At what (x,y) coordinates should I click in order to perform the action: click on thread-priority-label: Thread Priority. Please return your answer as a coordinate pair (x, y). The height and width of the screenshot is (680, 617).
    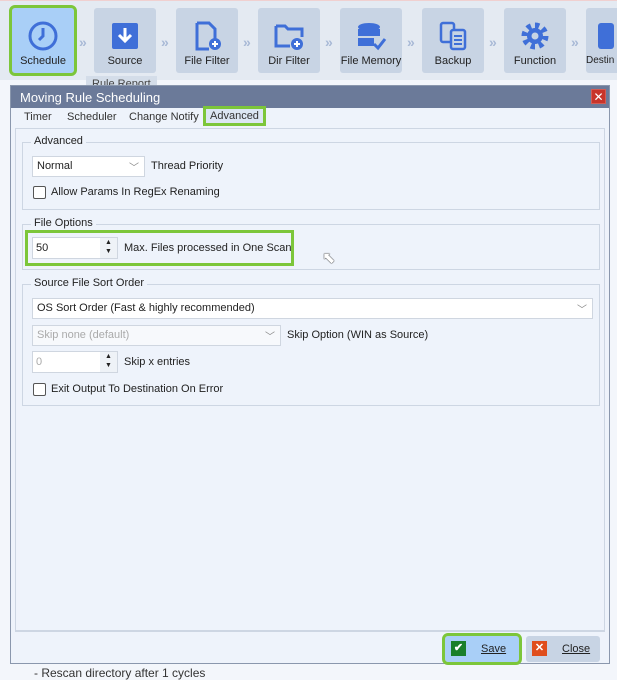
    Looking at the image, I should click on (187, 166).